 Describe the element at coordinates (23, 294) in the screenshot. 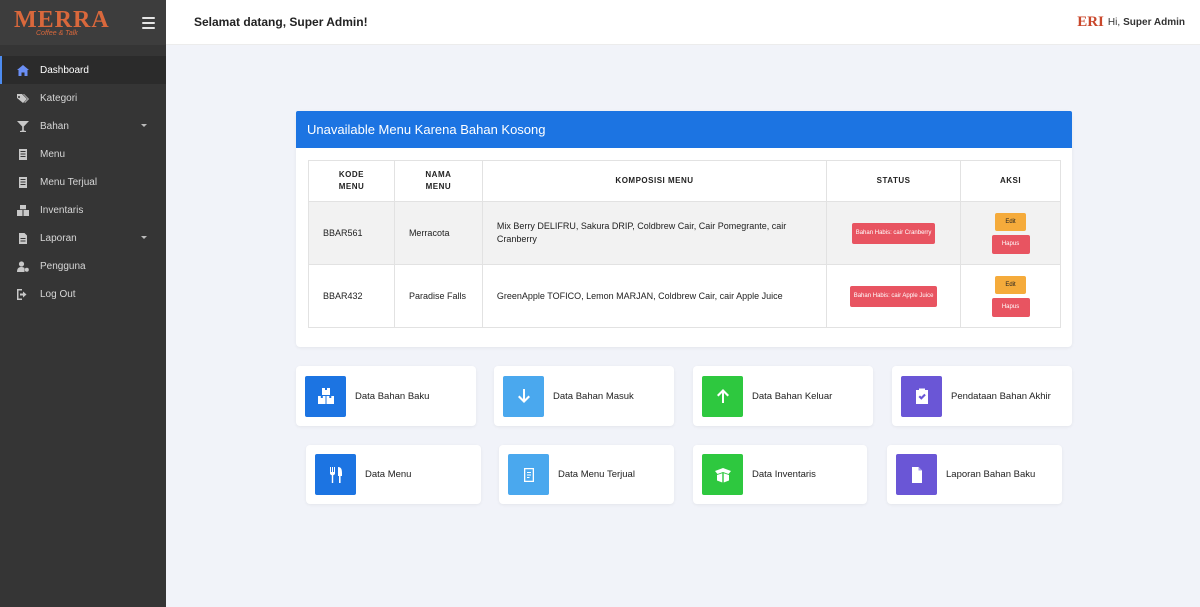

I see `logout-icon` at that location.